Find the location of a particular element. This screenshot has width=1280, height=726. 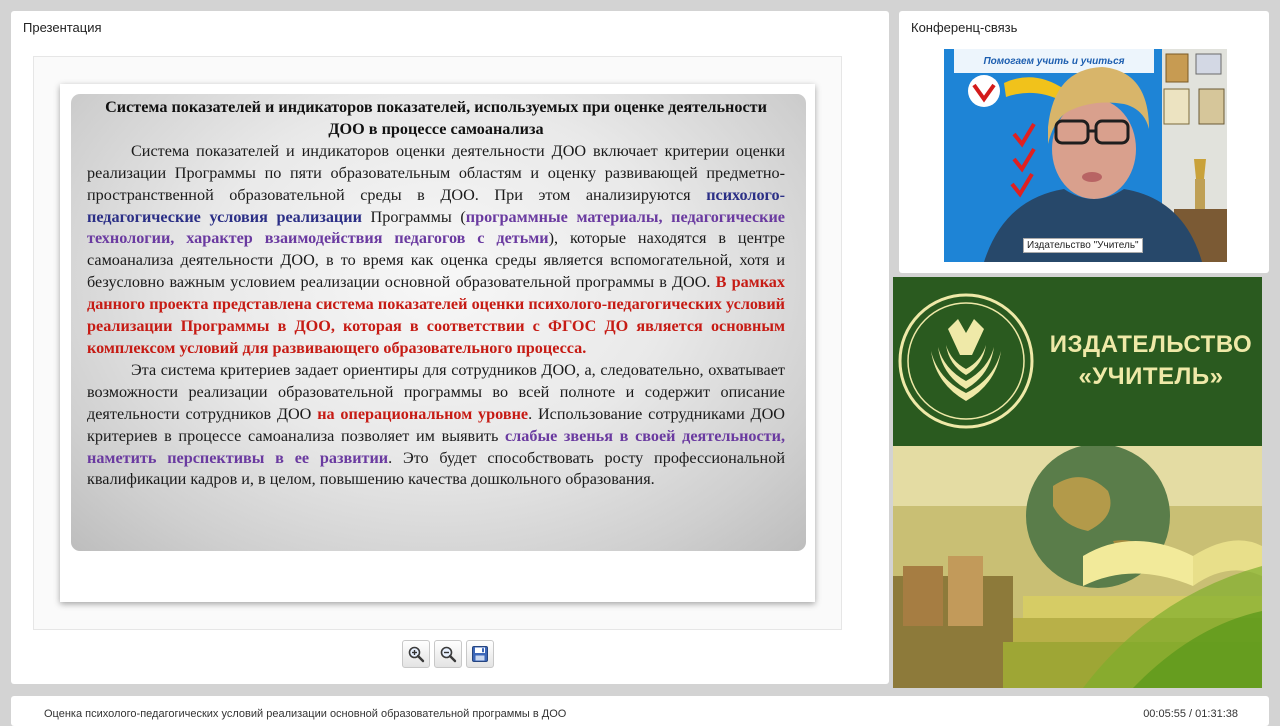

text-span: Программы ( is located at coordinates (413, 216).